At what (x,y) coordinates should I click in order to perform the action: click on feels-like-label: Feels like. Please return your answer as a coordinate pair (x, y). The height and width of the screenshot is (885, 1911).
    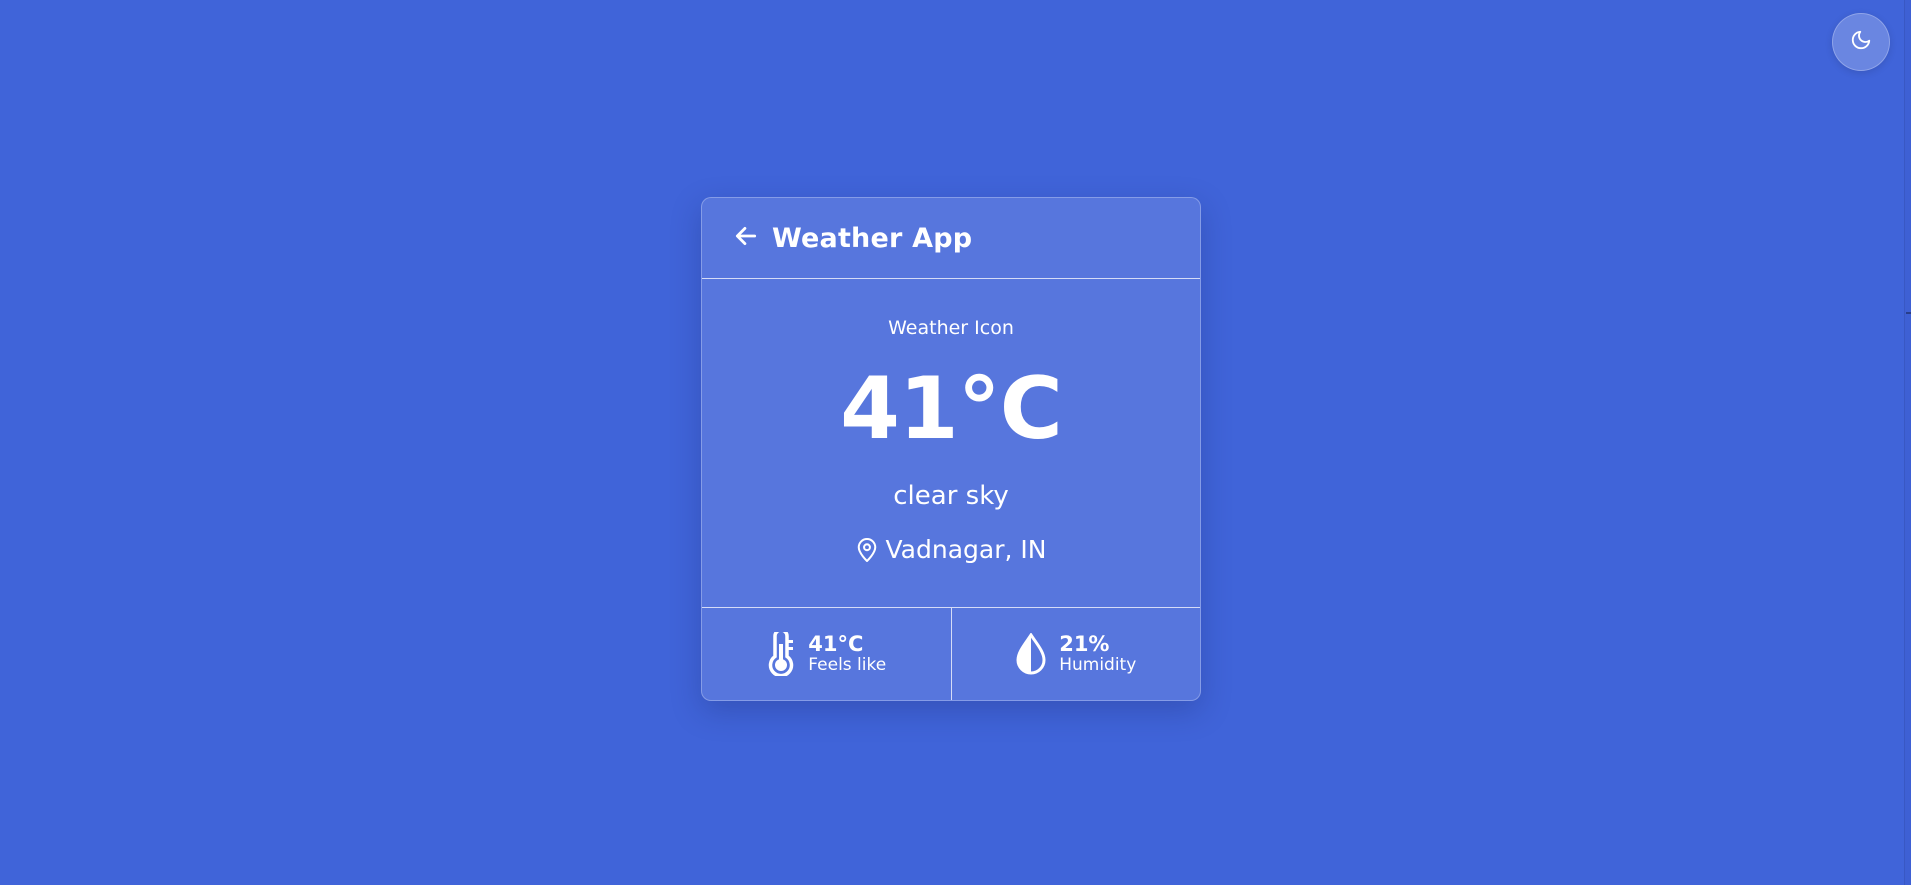
    Looking at the image, I should click on (847, 665).